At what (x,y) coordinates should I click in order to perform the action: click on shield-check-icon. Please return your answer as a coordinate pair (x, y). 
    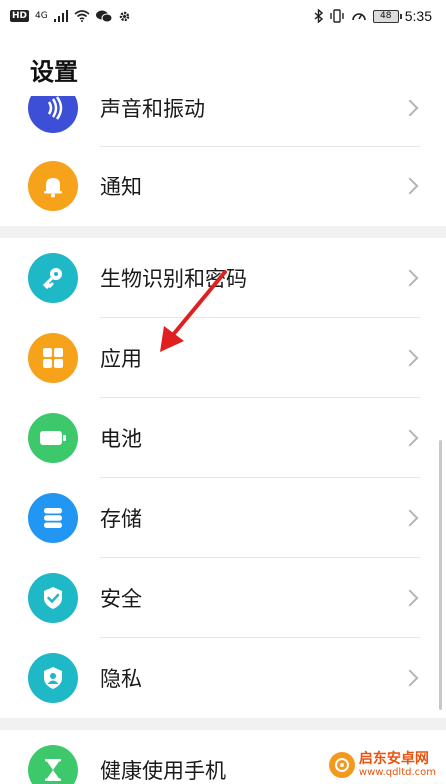
    Looking at the image, I should click on (53, 598).